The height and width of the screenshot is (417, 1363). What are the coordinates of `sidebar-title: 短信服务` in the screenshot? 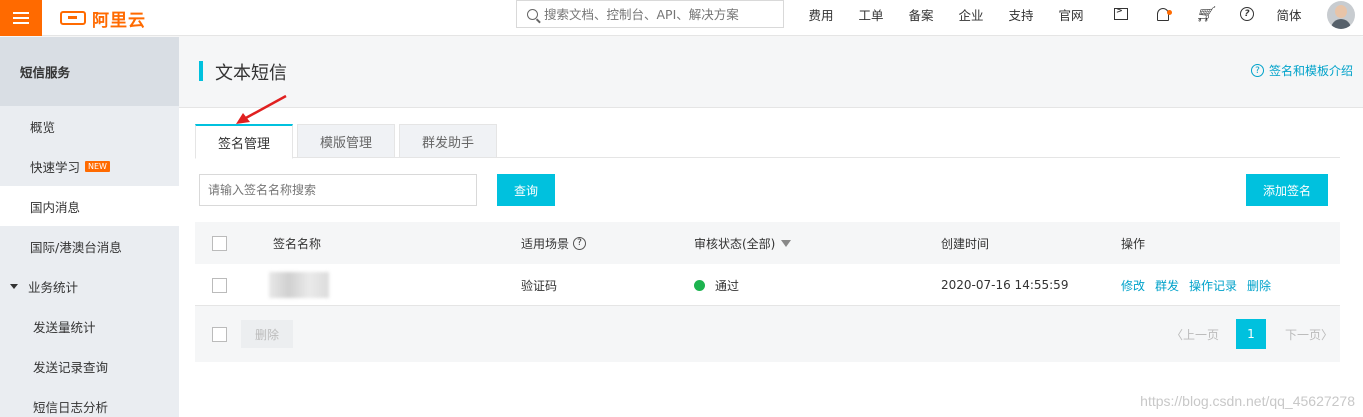 It's located at (89, 71).